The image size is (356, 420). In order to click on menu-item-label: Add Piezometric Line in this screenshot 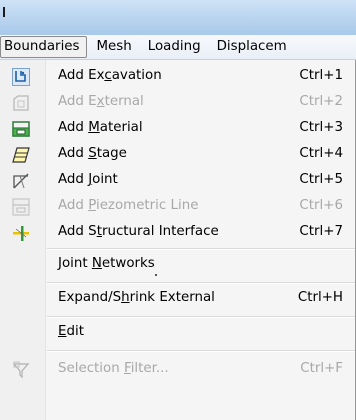, I will do `click(128, 205)`.